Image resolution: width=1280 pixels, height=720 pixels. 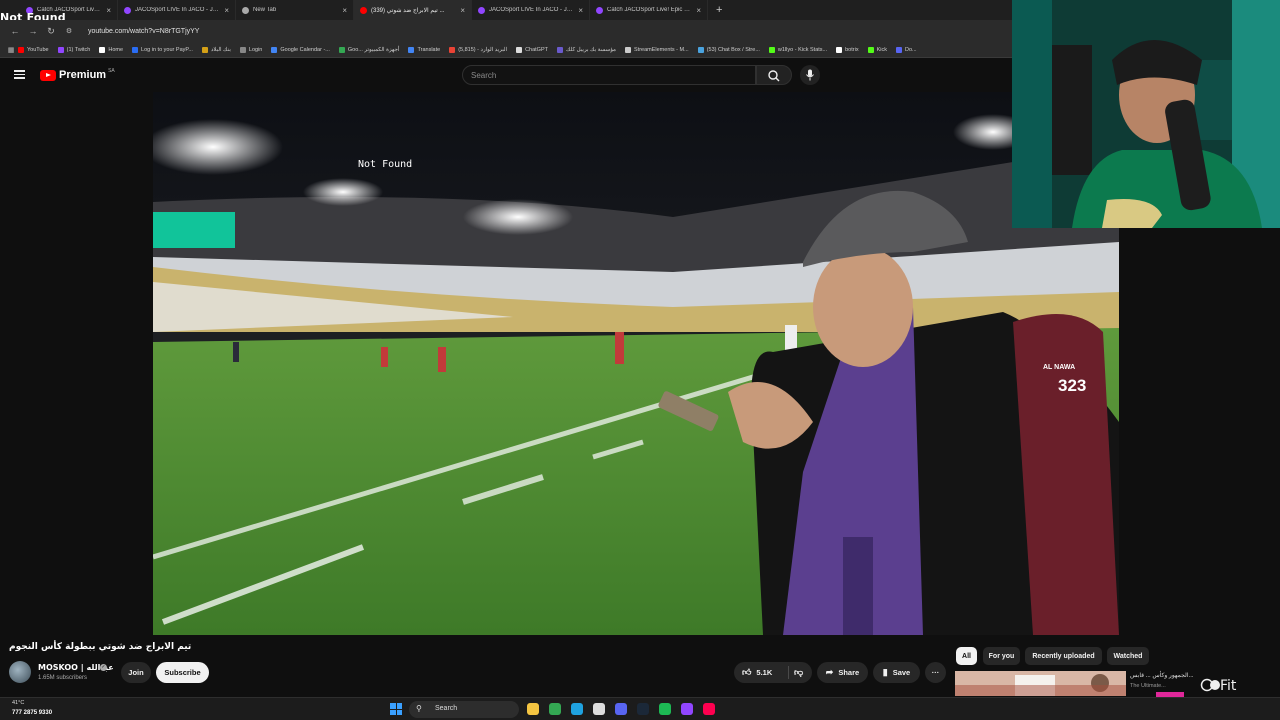 I want to click on youtube-play-icon, so click(x=48, y=75).